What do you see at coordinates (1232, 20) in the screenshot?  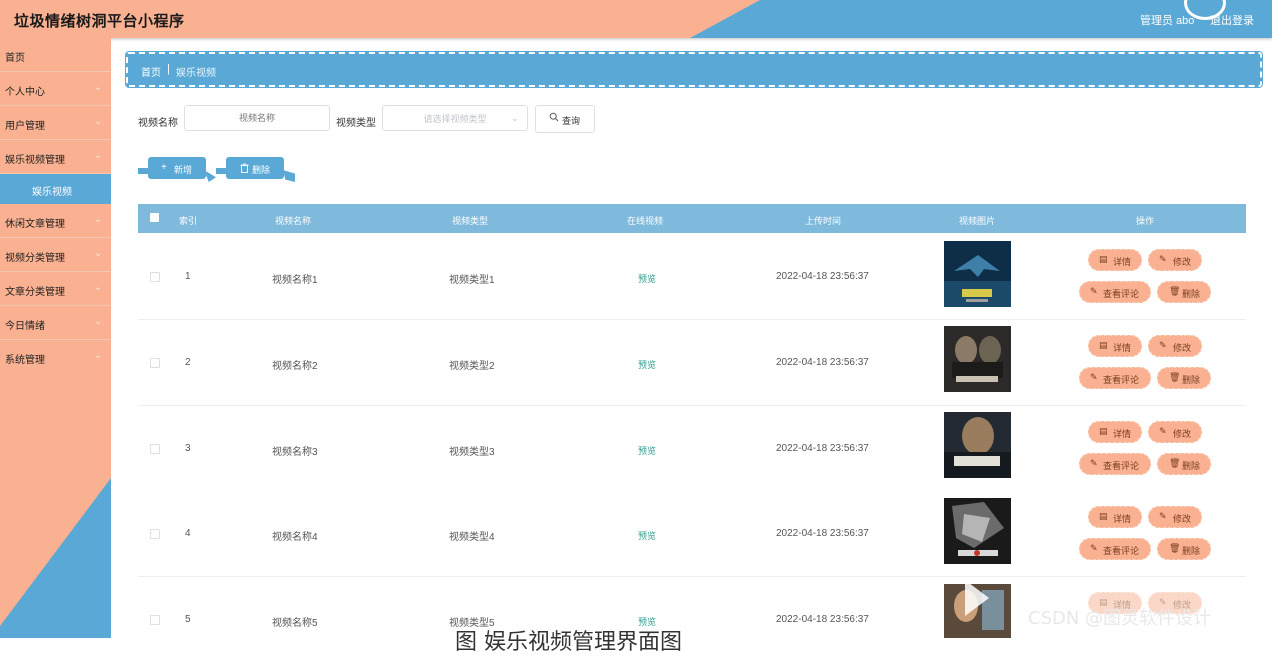 I see `logout-link: 退出登录` at bounding box center [1232, 20].